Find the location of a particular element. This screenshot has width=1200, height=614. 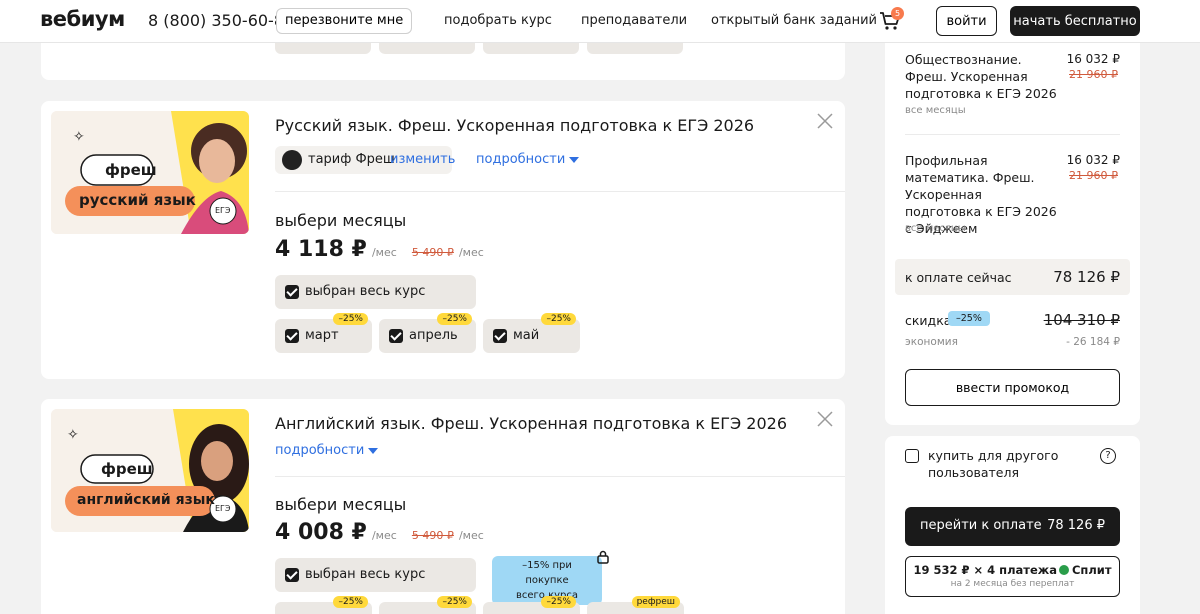

go-to-payment-button: перейти к оплате 78 126 ₽ is located at coordinates (1012, 526).